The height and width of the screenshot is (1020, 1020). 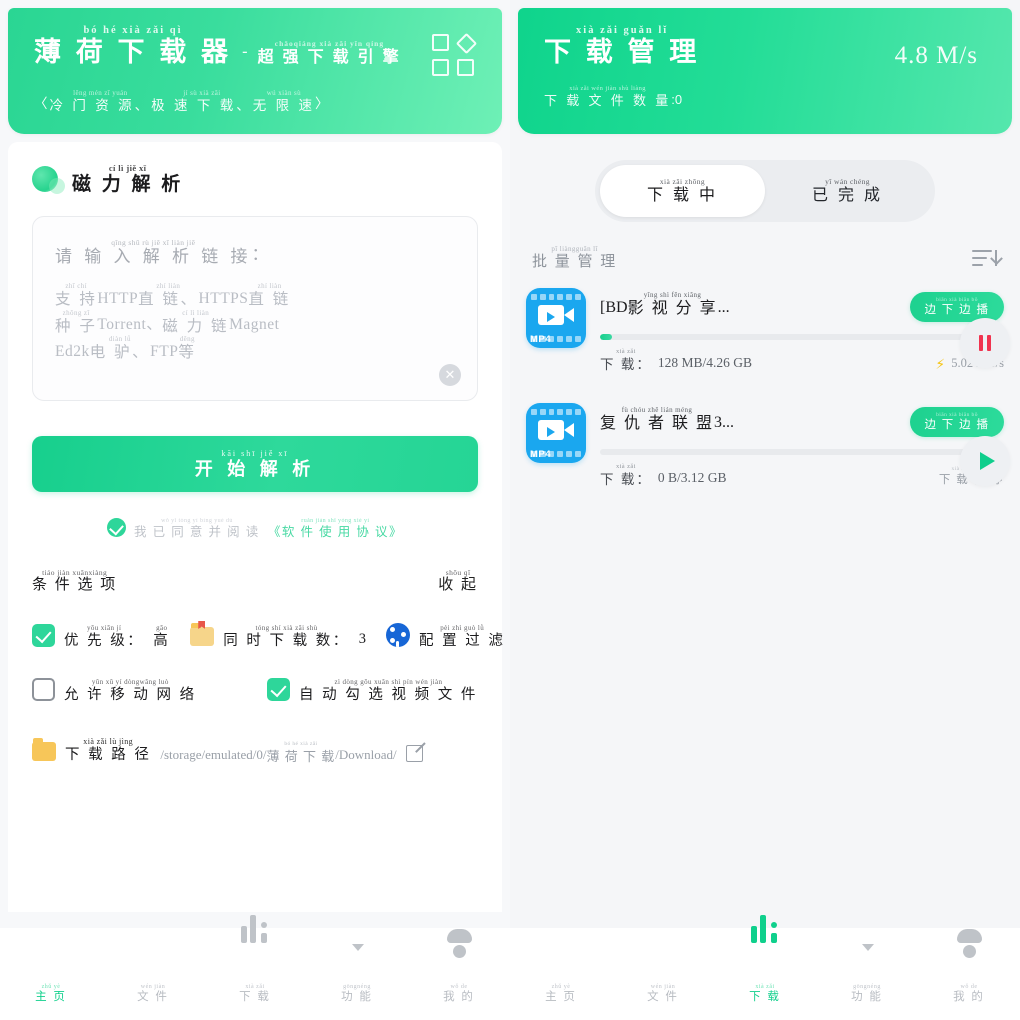 What do you see at coordinates (574, 258) in the screenshot?
I see `batch-manage-button: pī liàngguǎn lǐ 批 量 管 理` at bounding box center [574, 258].